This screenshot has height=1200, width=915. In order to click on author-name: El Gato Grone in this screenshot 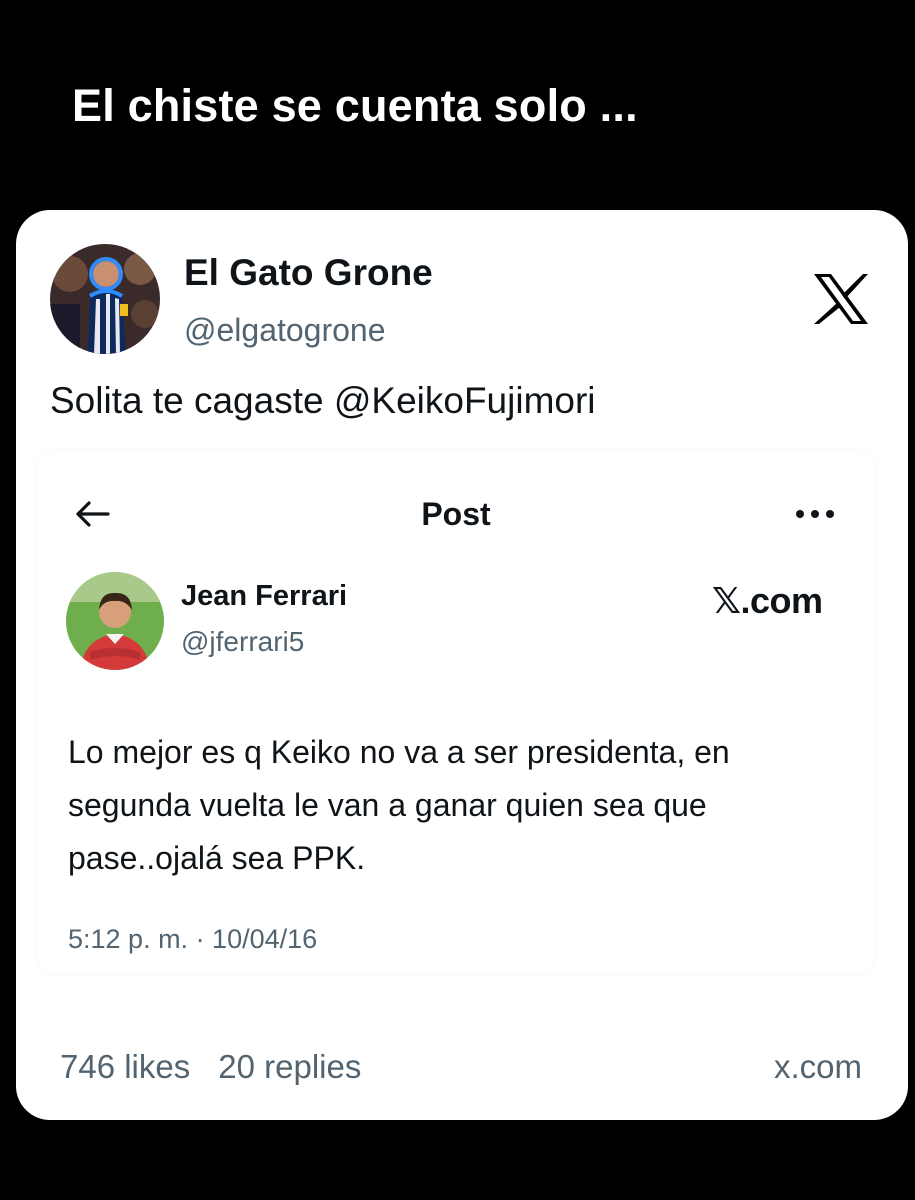, I will do `click(308, 273)`.